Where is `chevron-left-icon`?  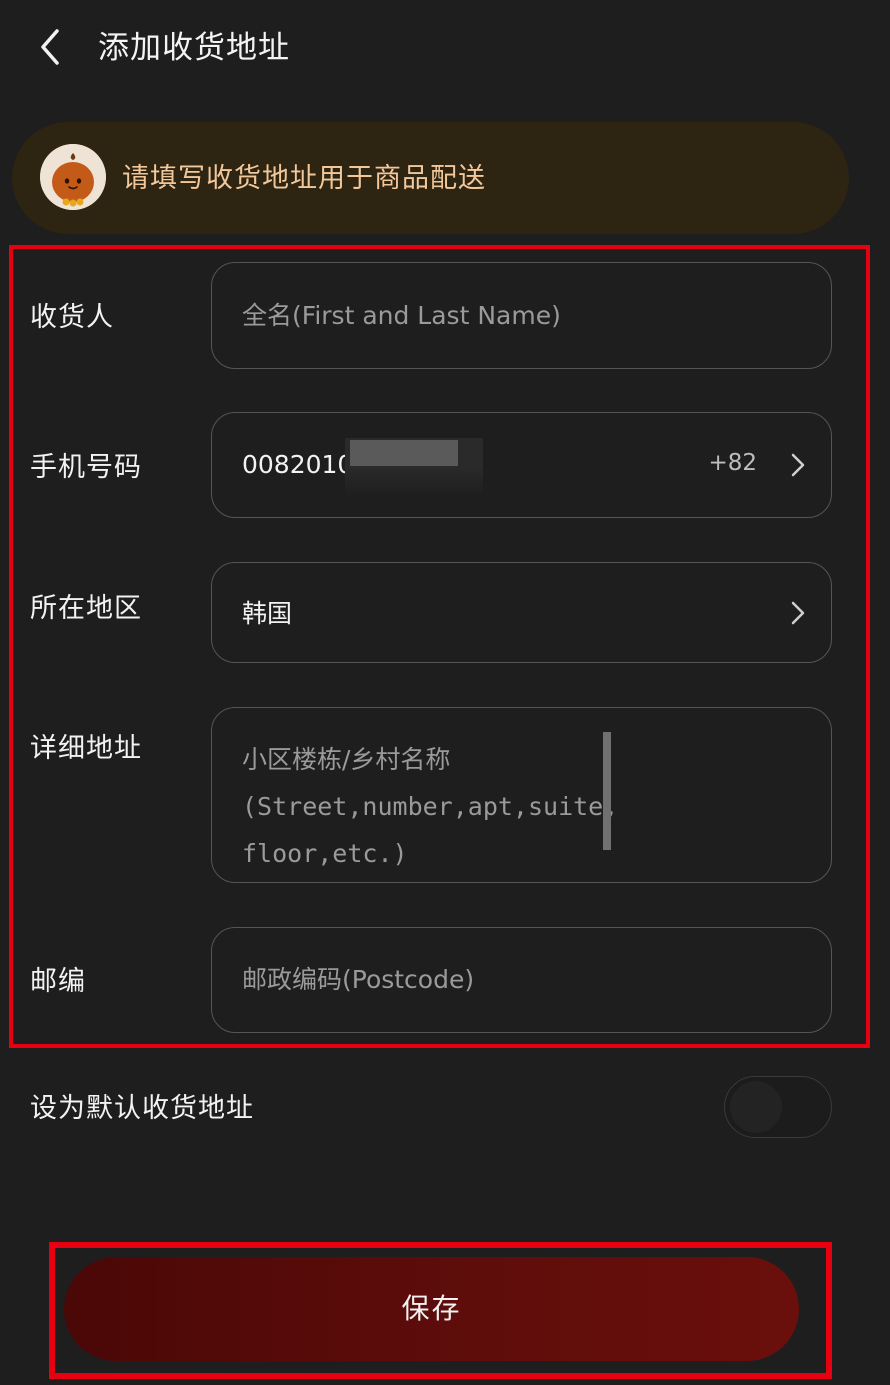
chevron-left-icon is located at coordinates (50, 47).